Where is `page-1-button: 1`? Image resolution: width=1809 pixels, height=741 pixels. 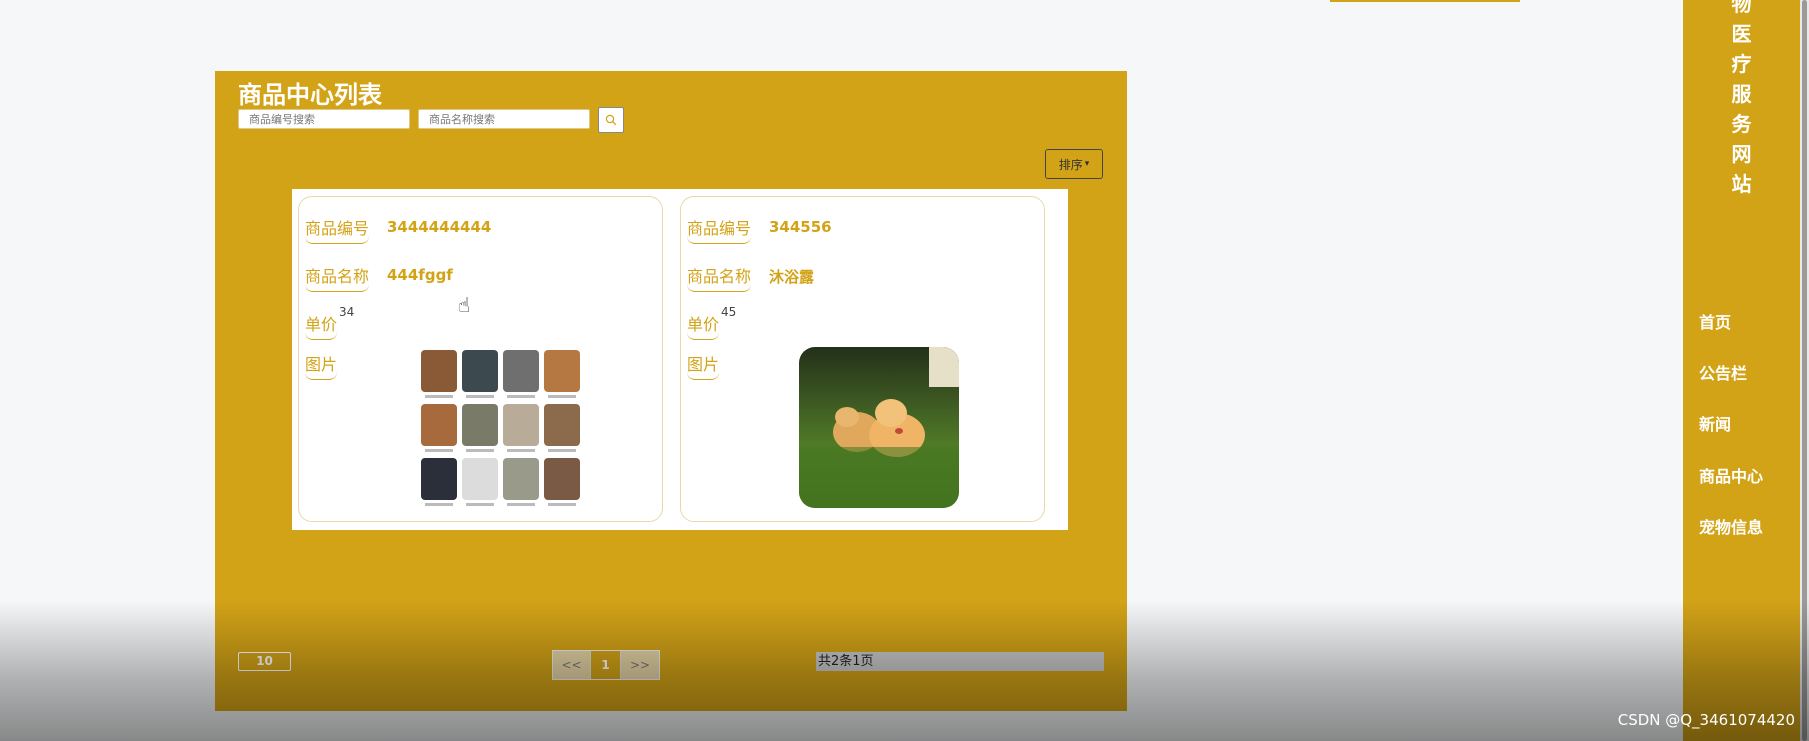 page-1-button: 1 is located at coordinates (606, 665).